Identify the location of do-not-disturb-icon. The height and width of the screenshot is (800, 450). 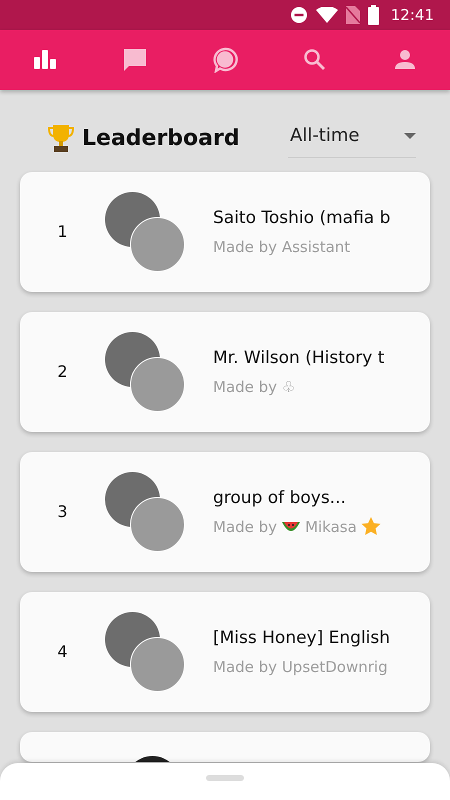
(299, 15).